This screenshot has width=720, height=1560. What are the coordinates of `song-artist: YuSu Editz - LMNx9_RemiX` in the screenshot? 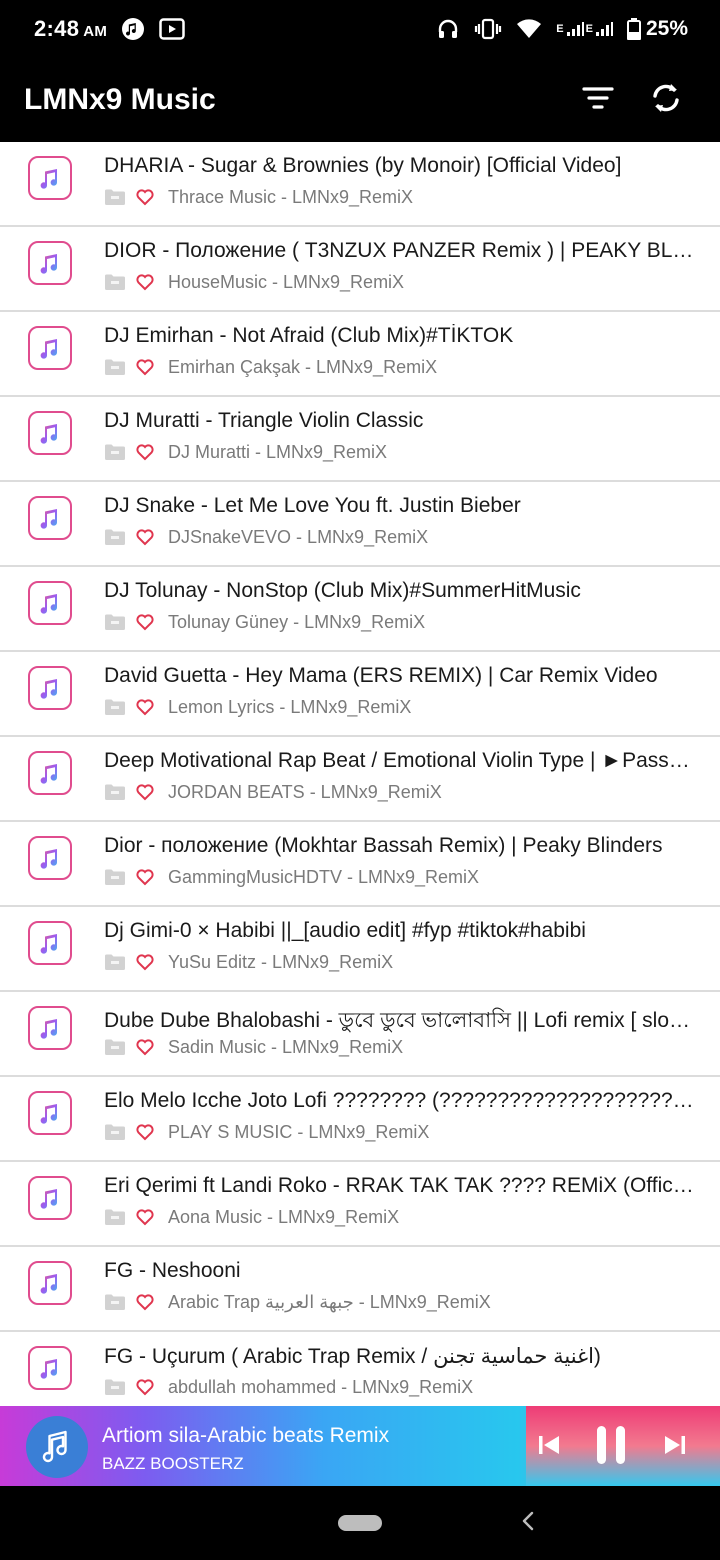 It's located at (281, 961).